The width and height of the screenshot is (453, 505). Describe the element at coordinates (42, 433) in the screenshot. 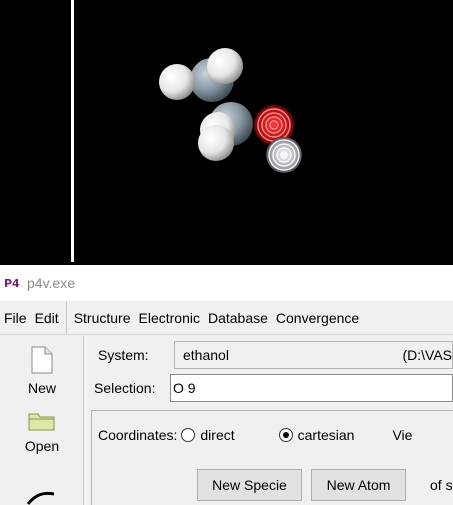

I see `open-button: Open` at that location.